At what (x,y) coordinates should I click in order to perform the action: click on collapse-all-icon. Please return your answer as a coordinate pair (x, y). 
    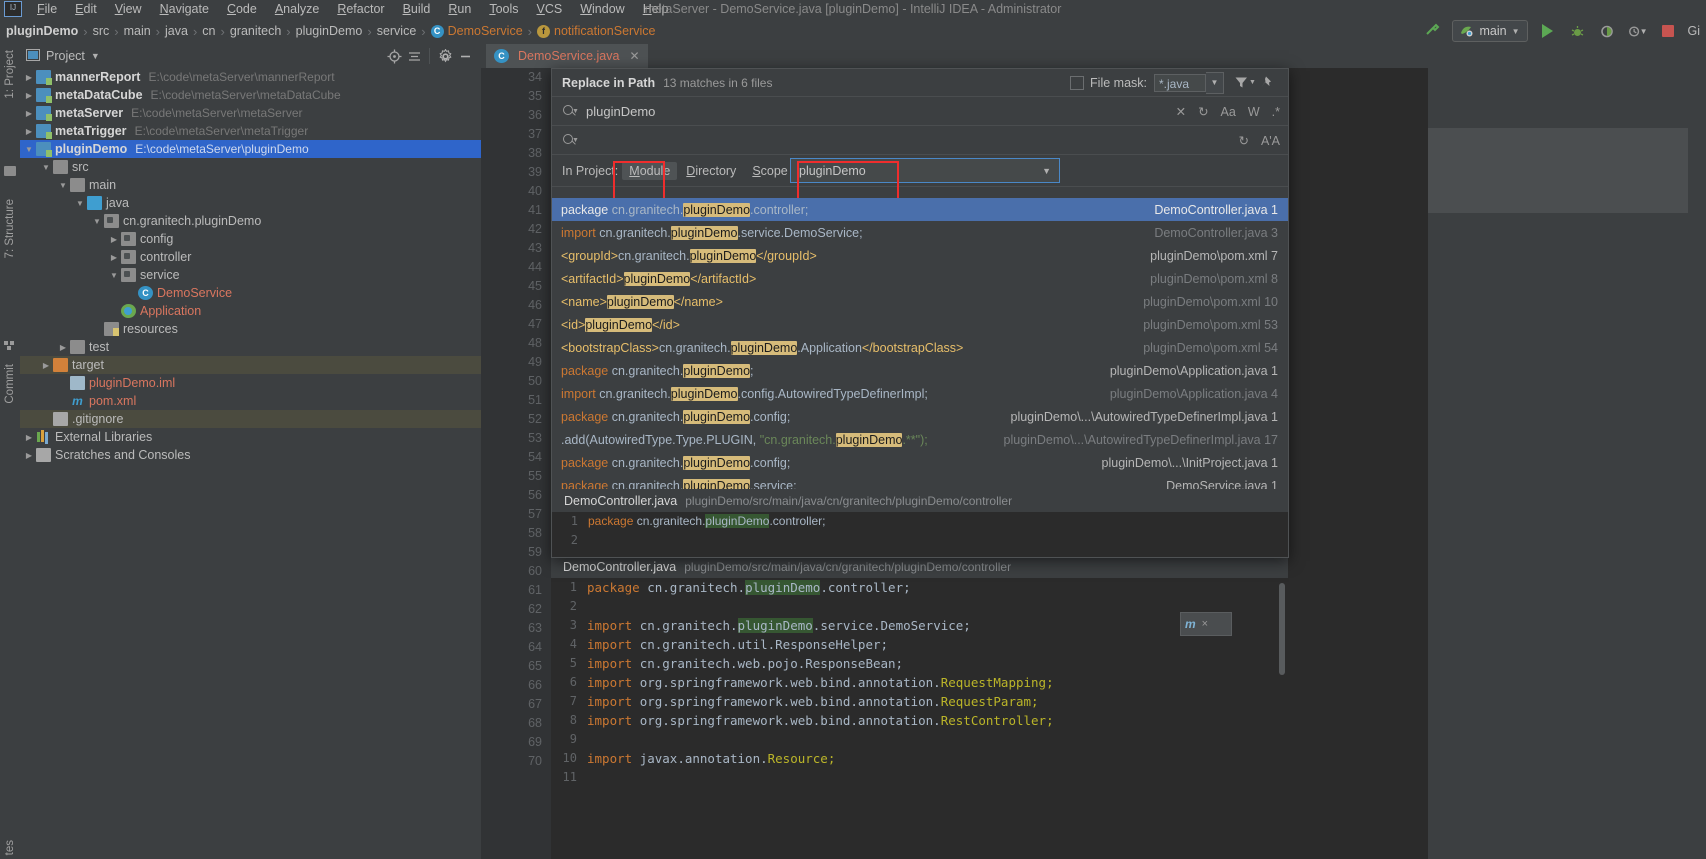
    Looking at the image, I should click on (414, 56).